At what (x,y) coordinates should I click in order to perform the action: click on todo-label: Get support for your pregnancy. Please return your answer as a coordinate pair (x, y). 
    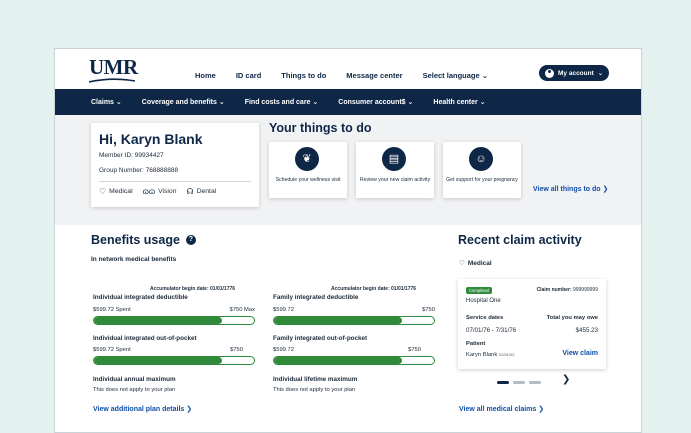
    Looking at the image, I should click on (482, 180).